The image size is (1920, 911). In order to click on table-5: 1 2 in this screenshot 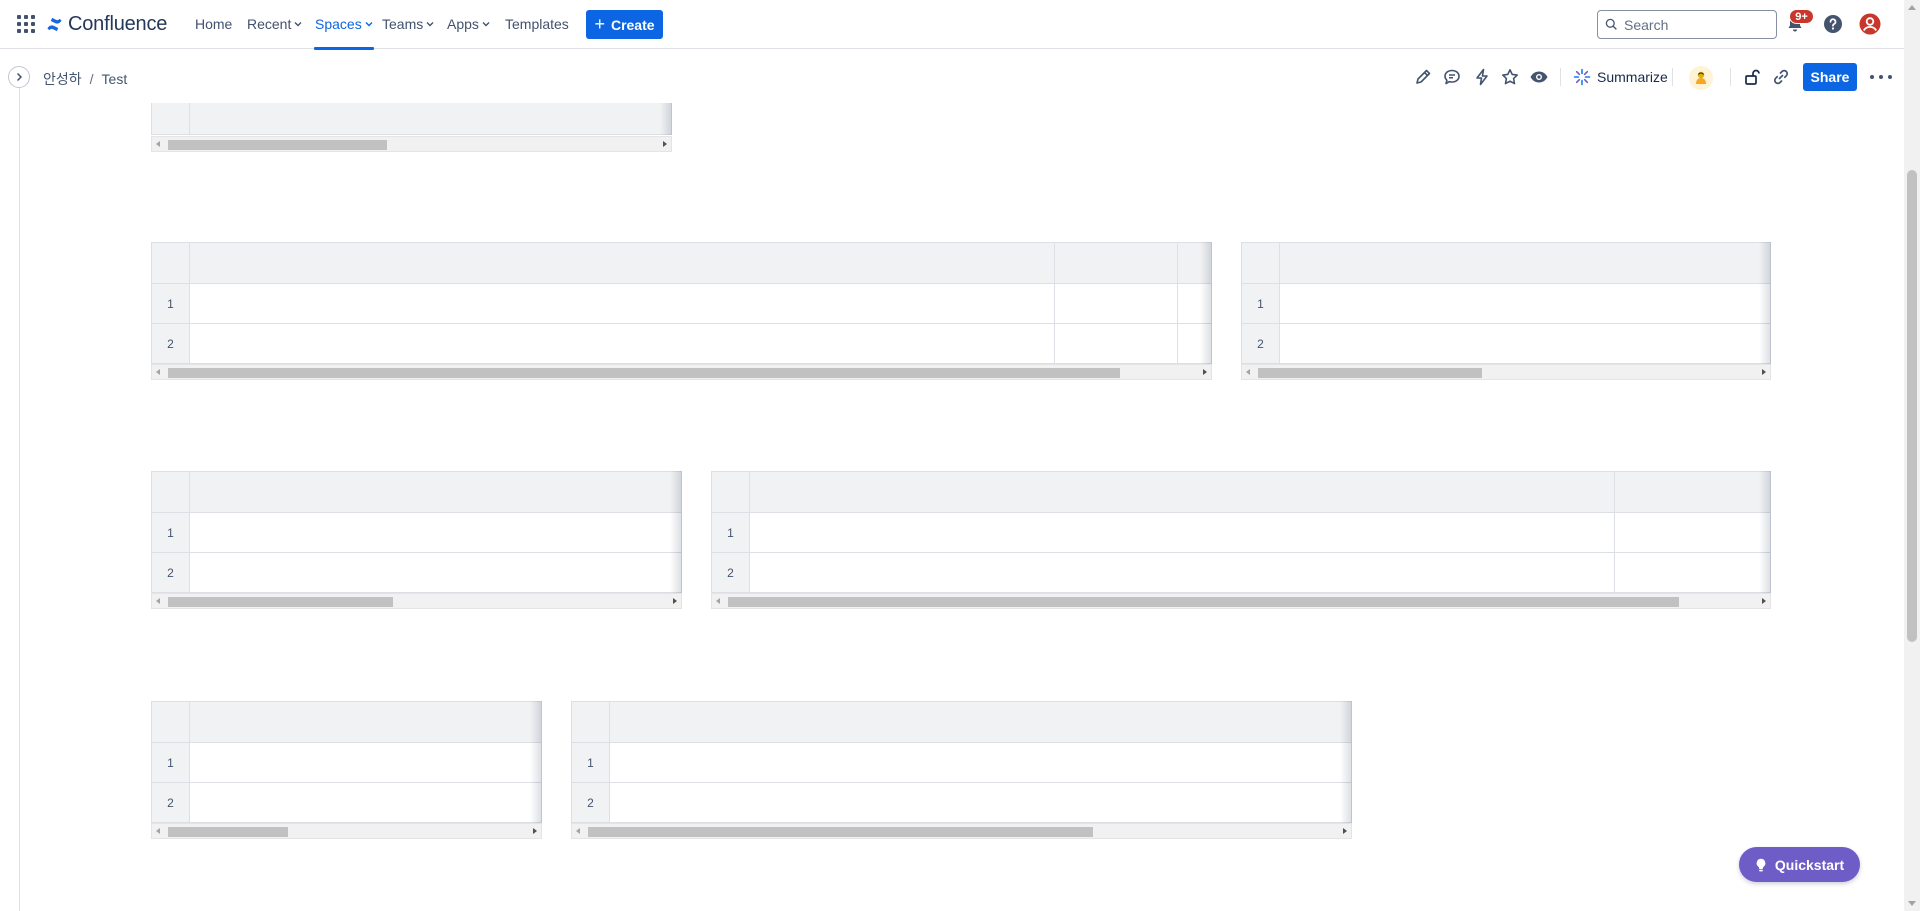, I will do `click(1241, 541)`.